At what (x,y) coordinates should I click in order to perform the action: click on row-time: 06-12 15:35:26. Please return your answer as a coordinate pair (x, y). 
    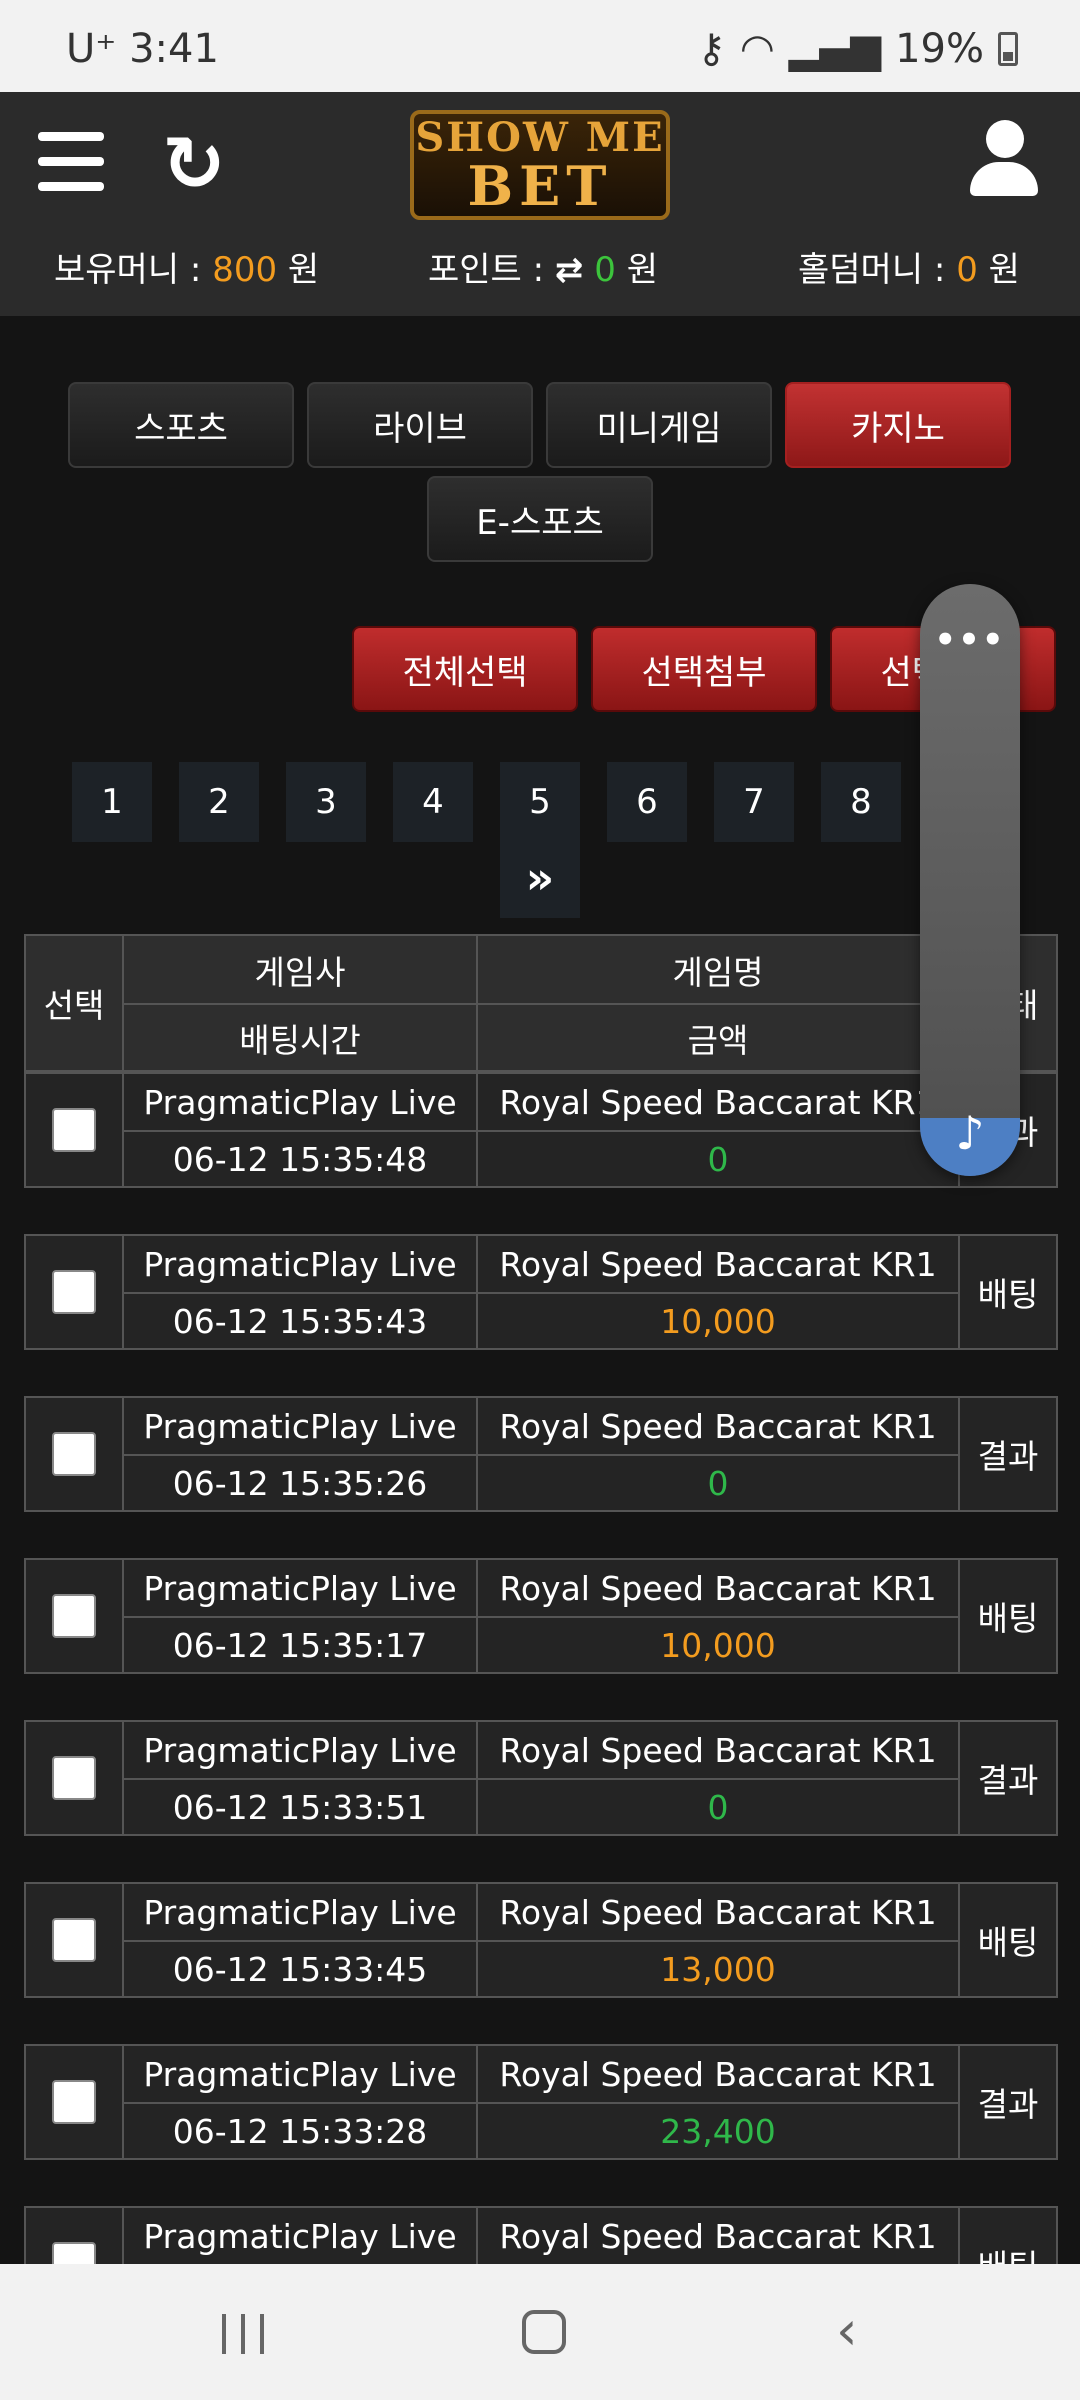
    Looking at the image, I should click on (301, 1483).